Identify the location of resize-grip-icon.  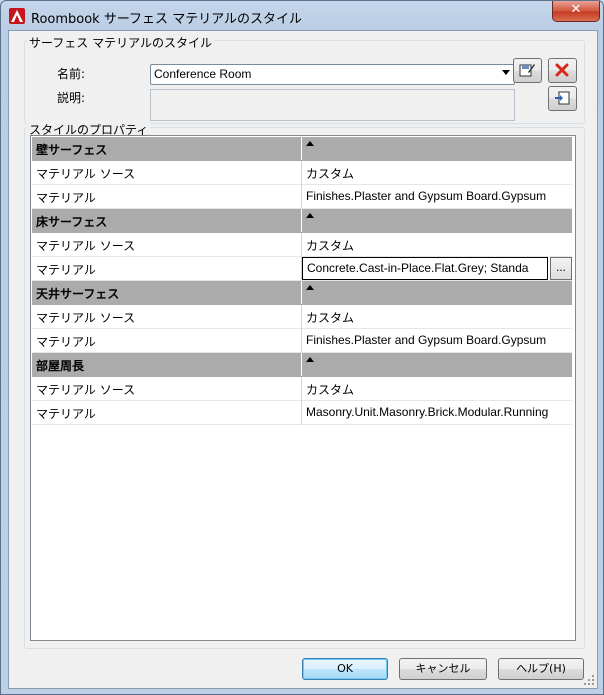
(589, 680).